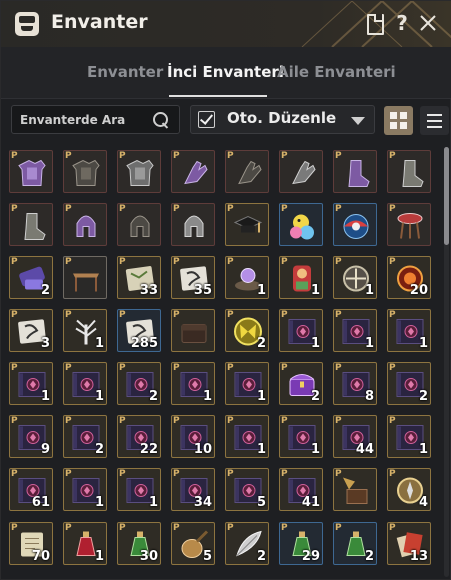 This screenshot has width=451, height=580. Describe the element at coordinates (409, 277) in the screenshot. I see `inventory-slot: P 20` at that location.